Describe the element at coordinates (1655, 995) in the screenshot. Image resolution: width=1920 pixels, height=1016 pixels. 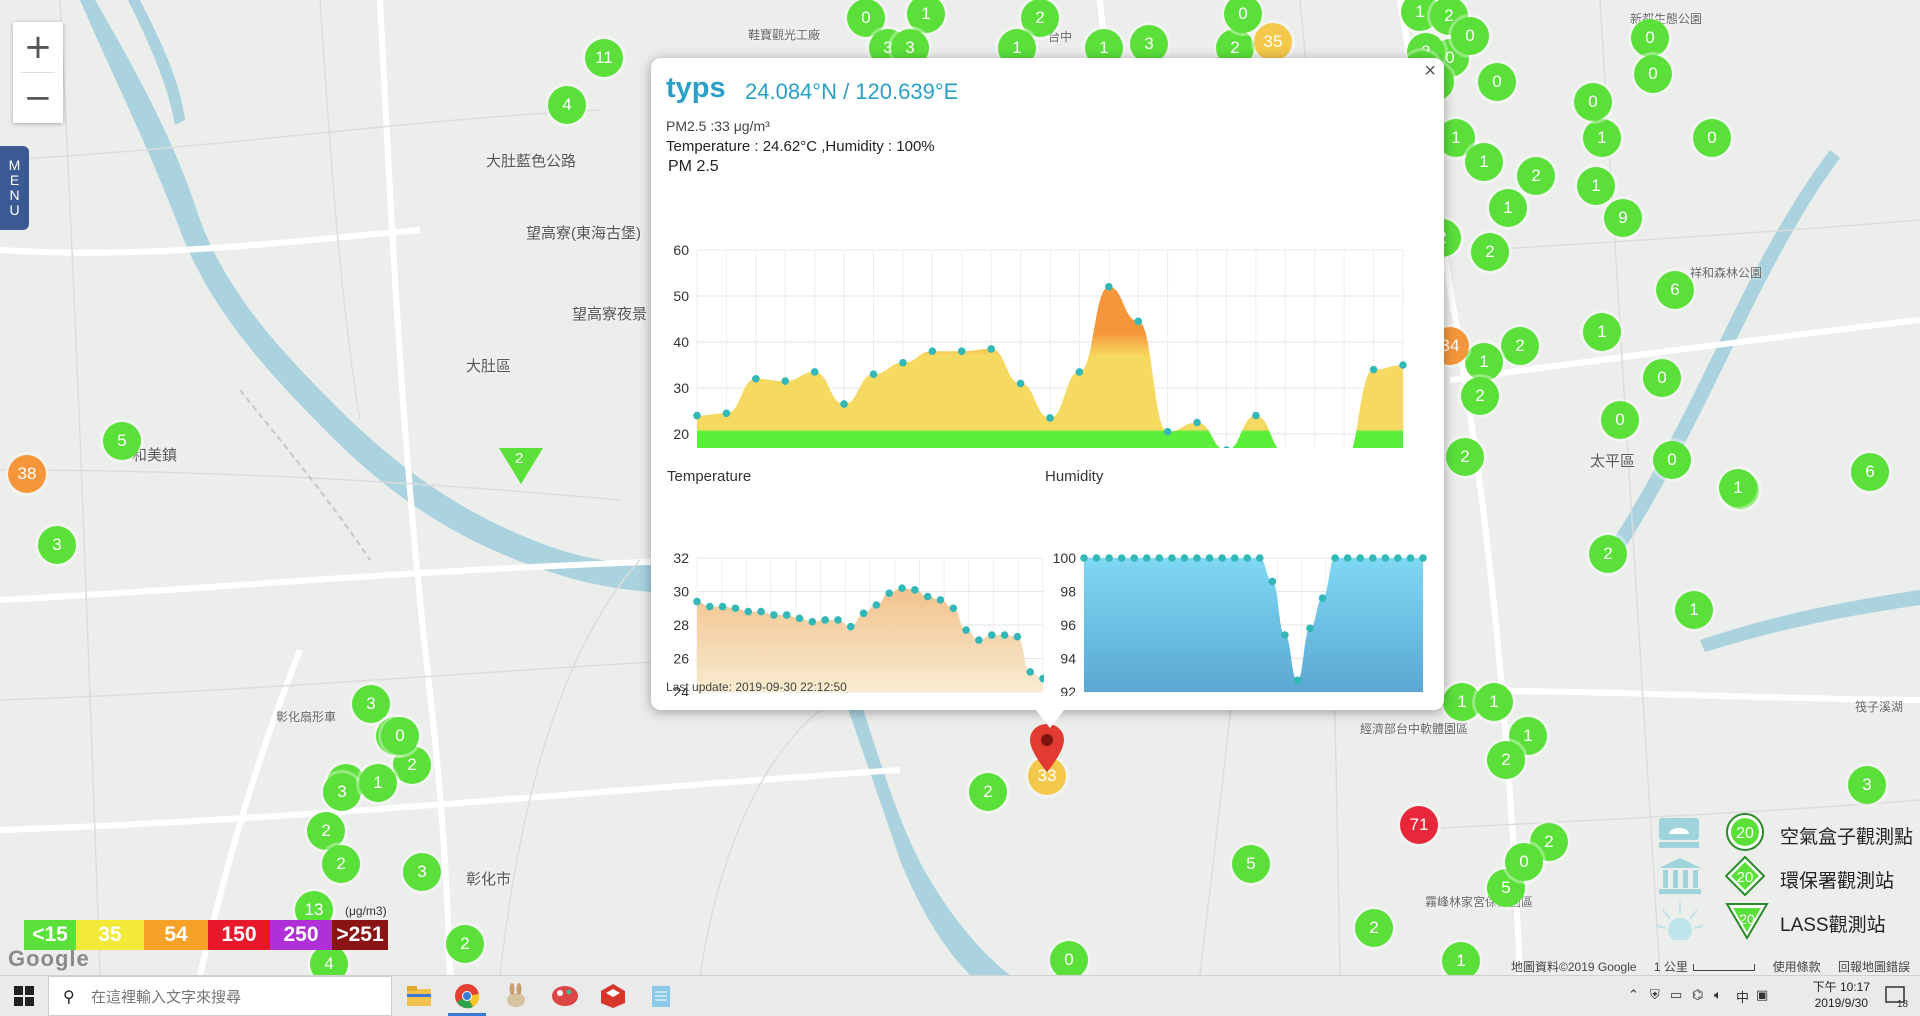
I see `security-icon: ⛨` at that location.